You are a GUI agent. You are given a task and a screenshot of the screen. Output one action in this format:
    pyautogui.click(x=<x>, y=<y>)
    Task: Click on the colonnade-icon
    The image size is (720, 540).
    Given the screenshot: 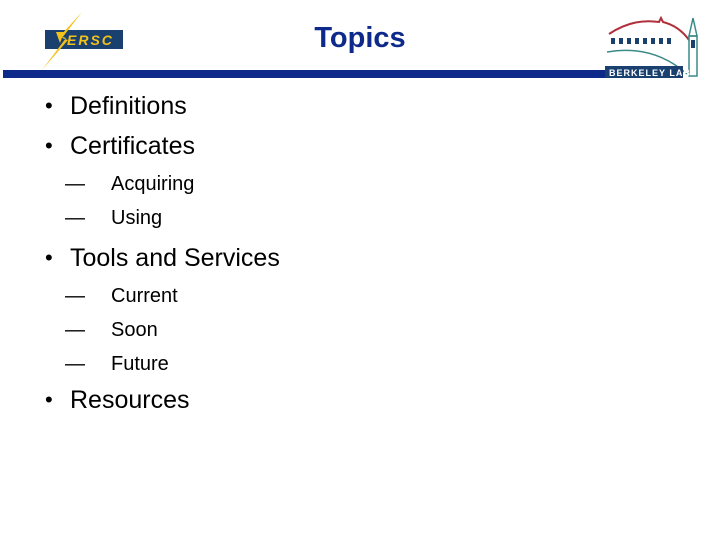 What is the action you would take?
    pyautogui.click(x=641, y=41)
    